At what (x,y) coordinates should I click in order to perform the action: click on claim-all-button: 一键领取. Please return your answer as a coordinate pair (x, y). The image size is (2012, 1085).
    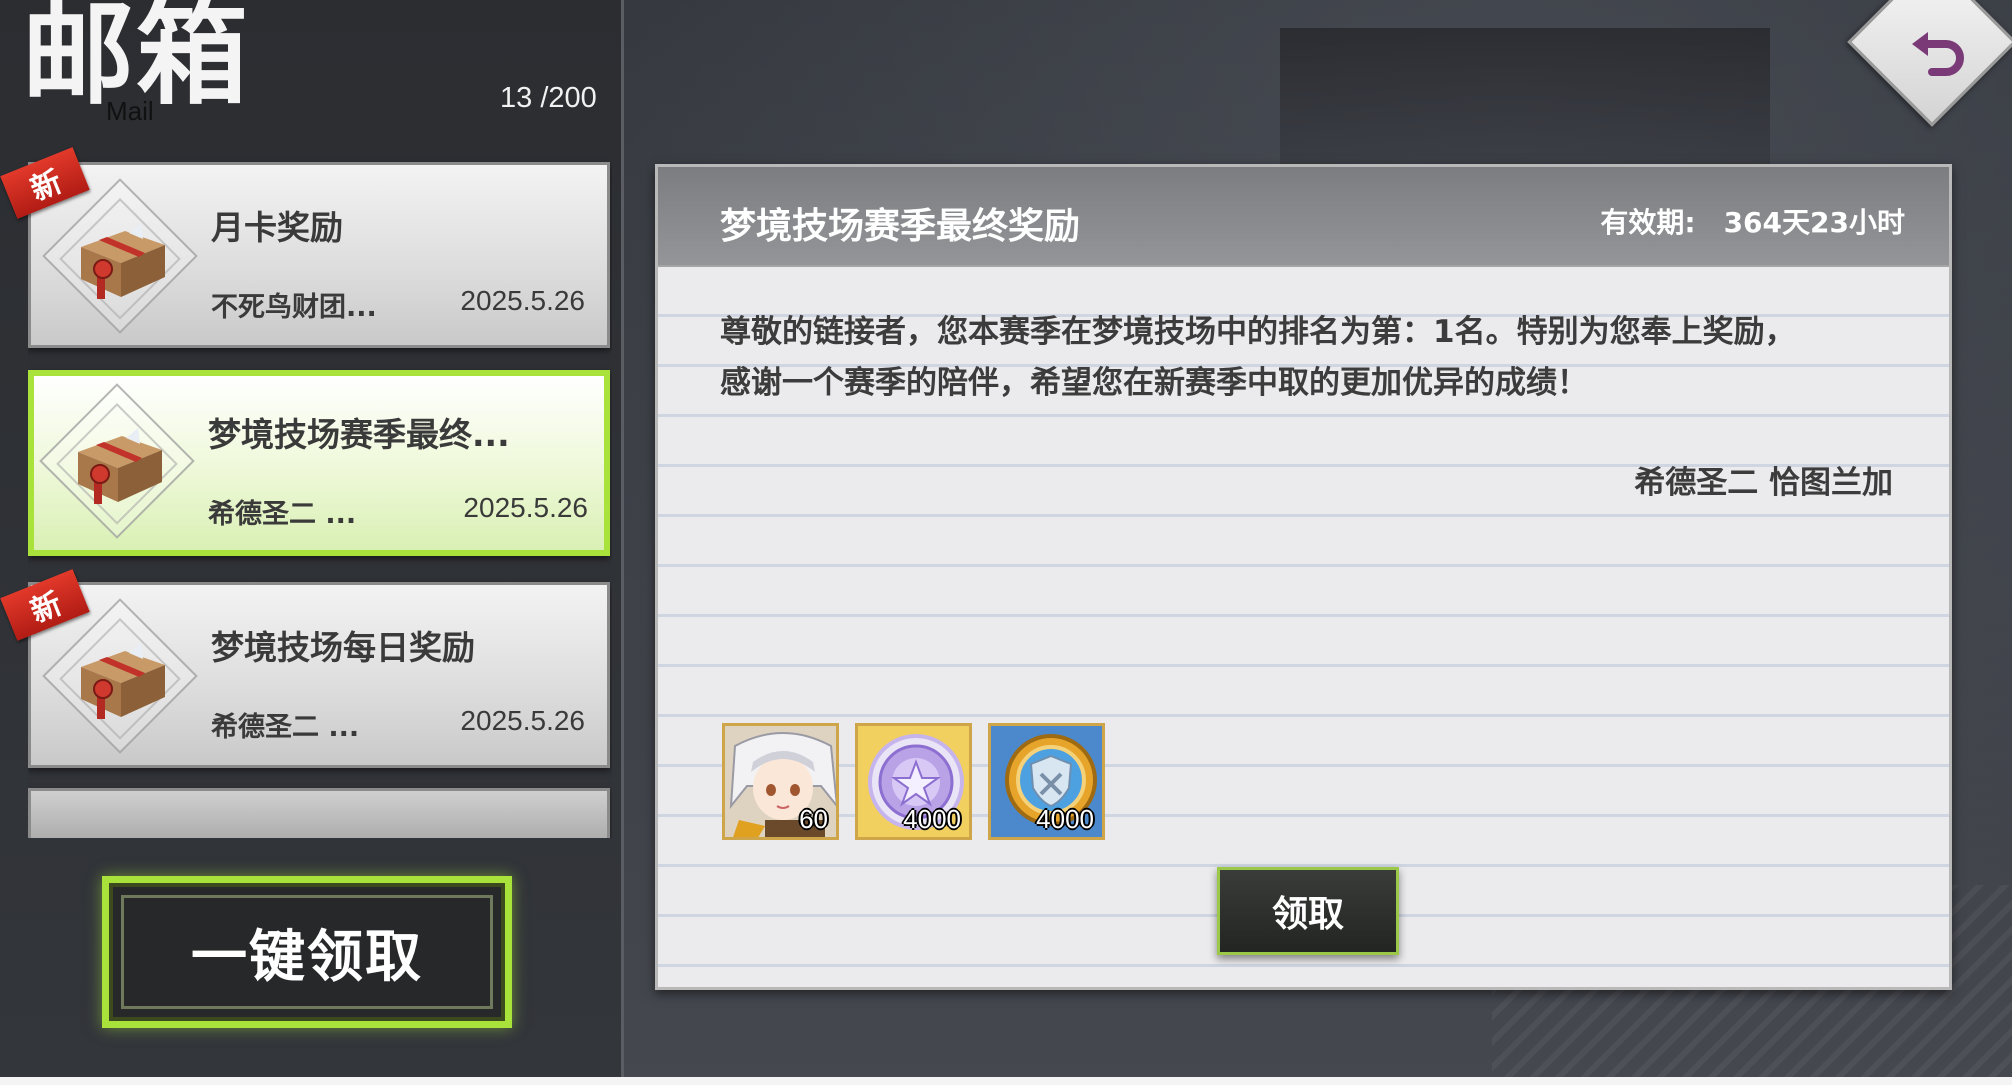
    Looking at the image, I should click on (307, 952).